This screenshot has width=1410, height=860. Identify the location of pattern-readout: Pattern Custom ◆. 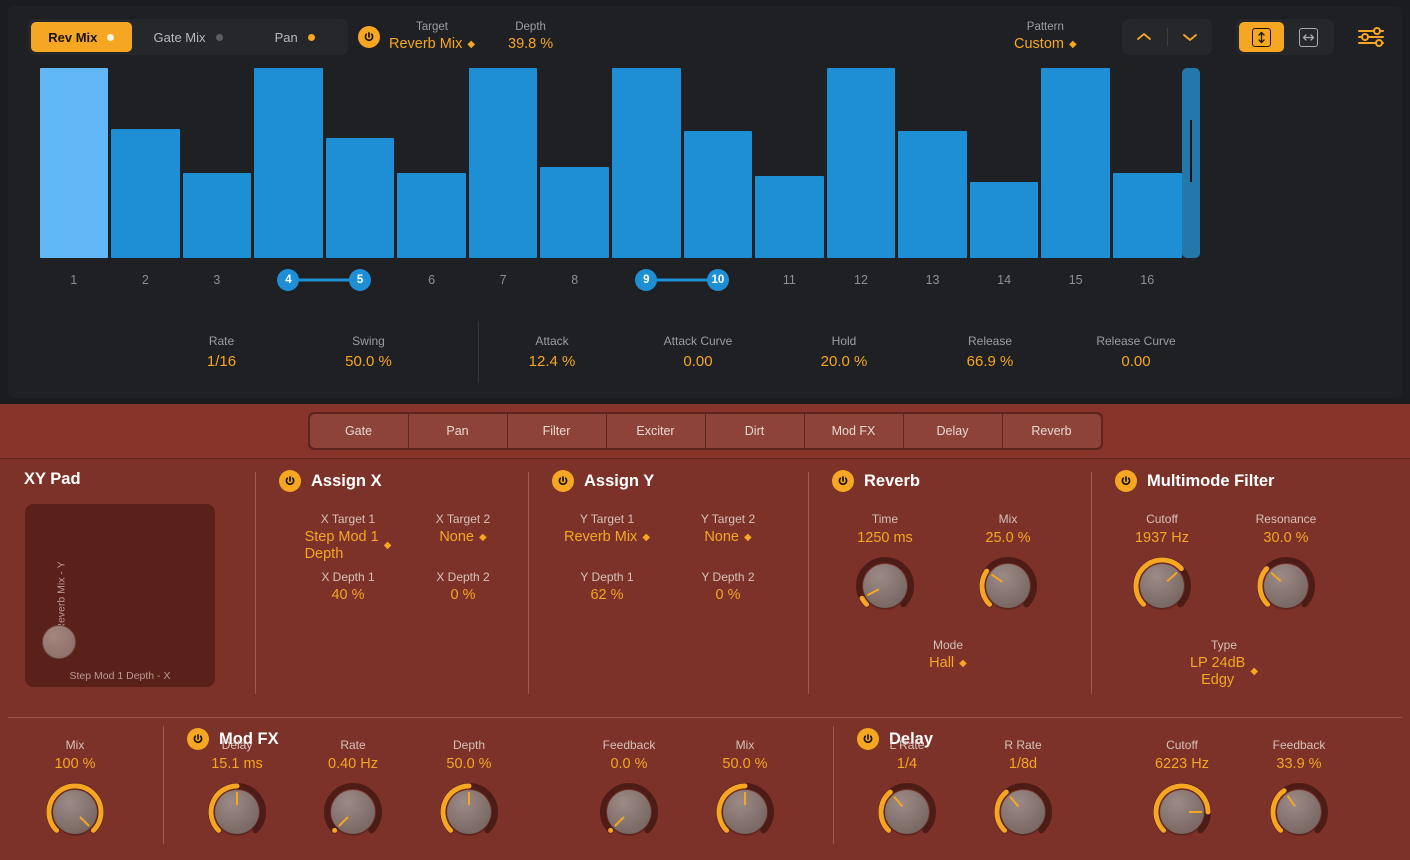
(1045, 37).